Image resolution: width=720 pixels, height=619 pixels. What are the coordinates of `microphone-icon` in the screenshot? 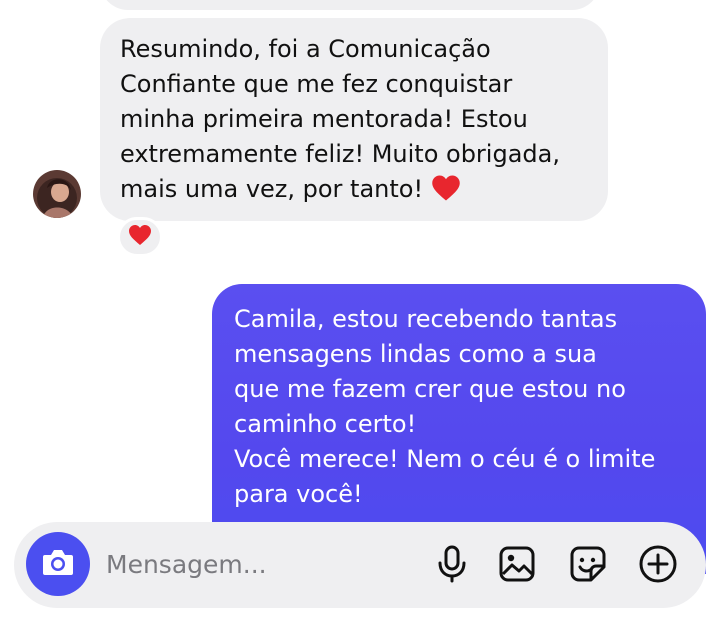 It's located at (452, 566).